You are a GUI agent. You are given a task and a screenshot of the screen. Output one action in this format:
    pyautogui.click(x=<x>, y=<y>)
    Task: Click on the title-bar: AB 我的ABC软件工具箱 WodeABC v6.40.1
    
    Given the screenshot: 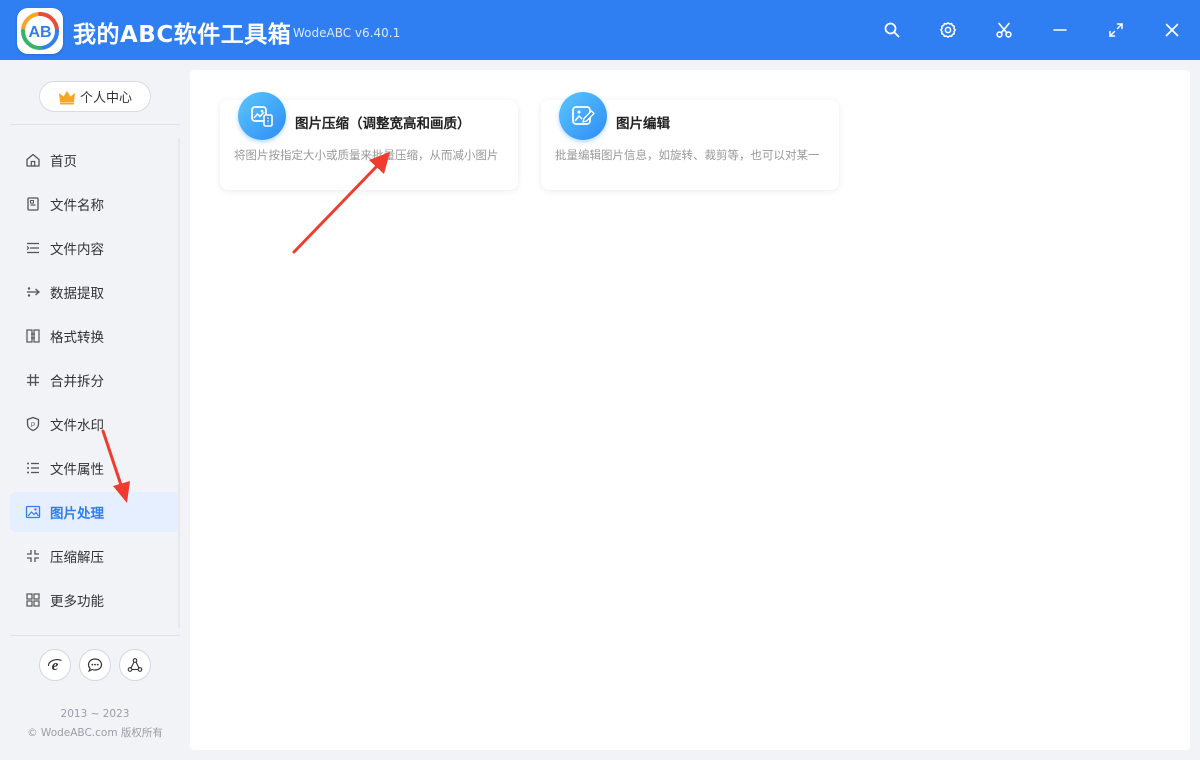 What is the action you would take?
    pyautogui.click(x=600, y=30)
    